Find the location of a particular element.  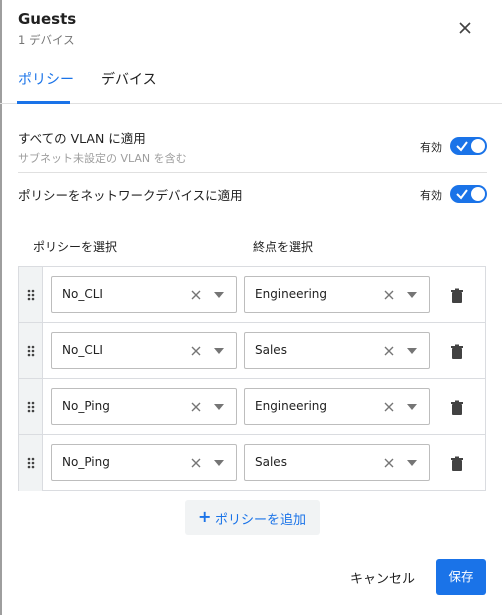

policy-rule-row: No_Ping Engineering is located at coordinates (252, 407).